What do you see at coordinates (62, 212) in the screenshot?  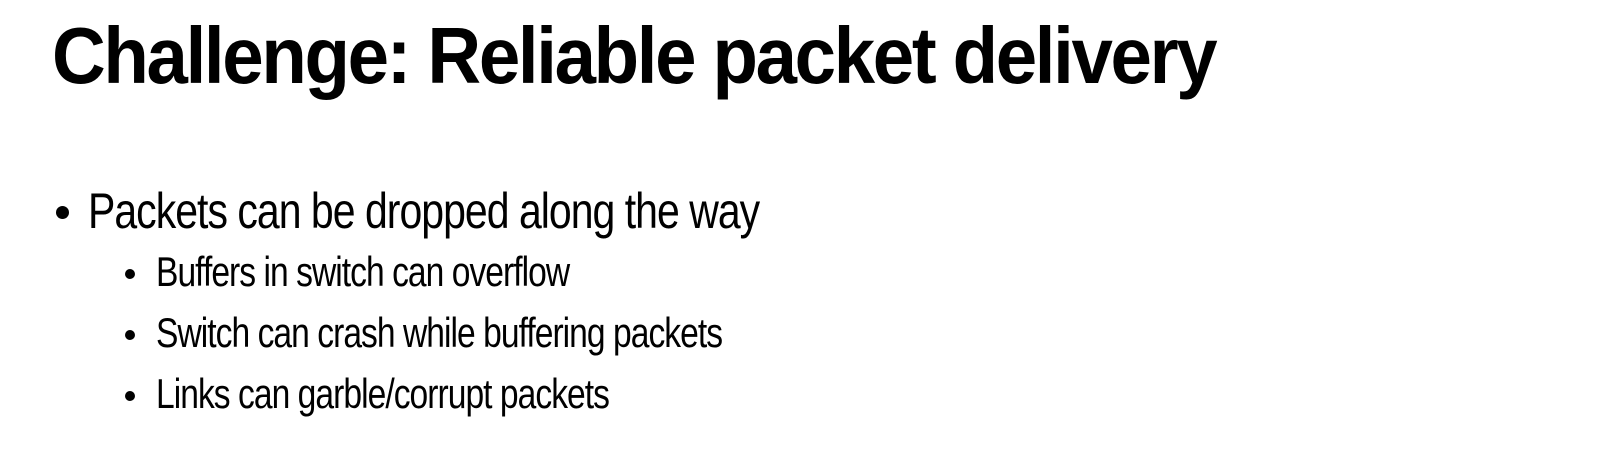 I see `bullet-dot-icon` at bounding box center [62, 212].